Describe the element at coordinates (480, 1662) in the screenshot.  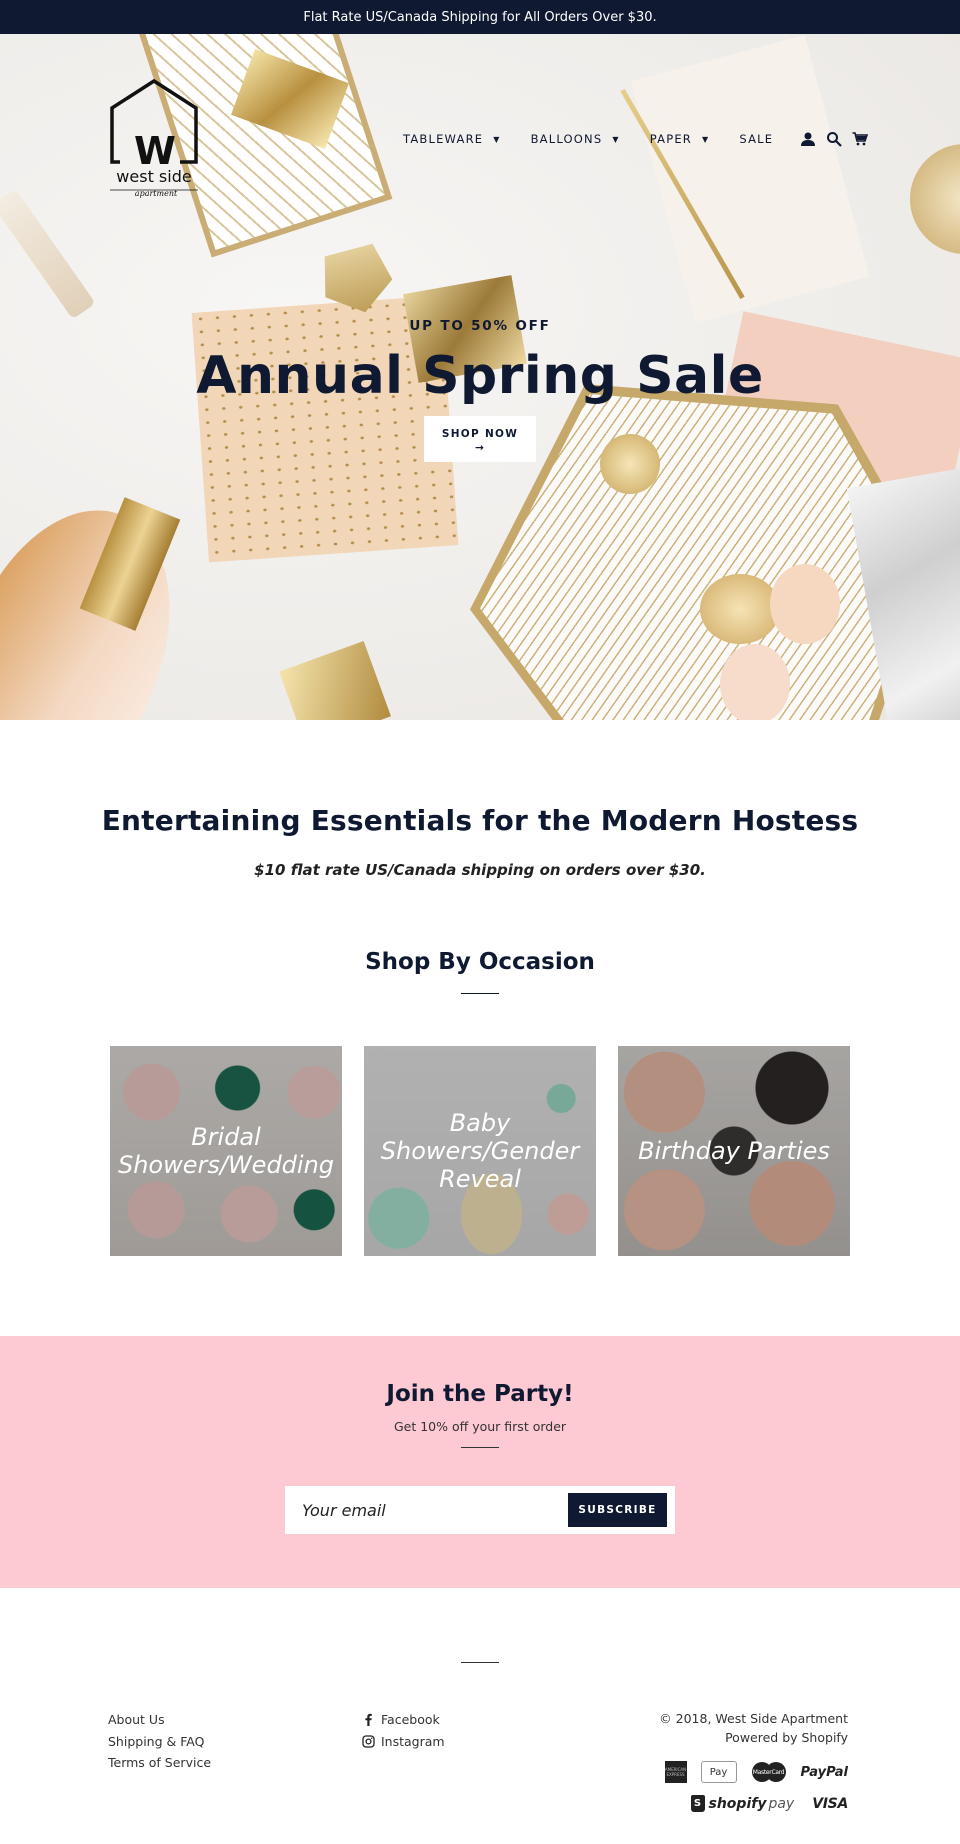
I see `footer-divider` at that location.